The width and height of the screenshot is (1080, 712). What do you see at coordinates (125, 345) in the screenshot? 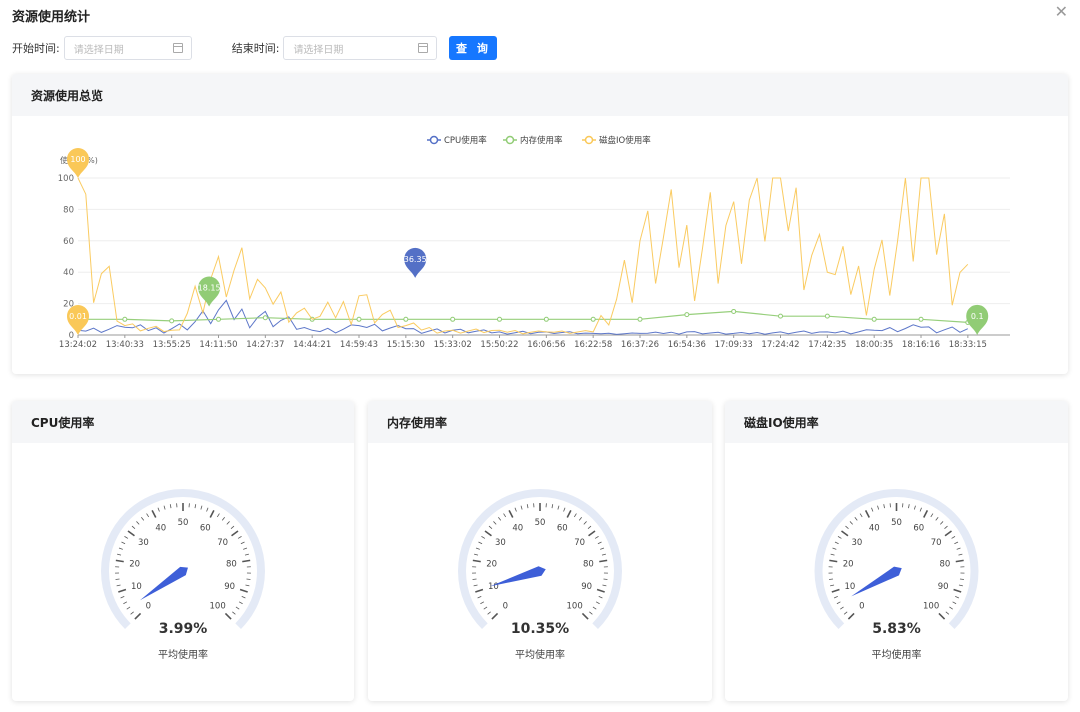
I see `x-tick-label: 13:40:33` at bounding box center [125, 345].